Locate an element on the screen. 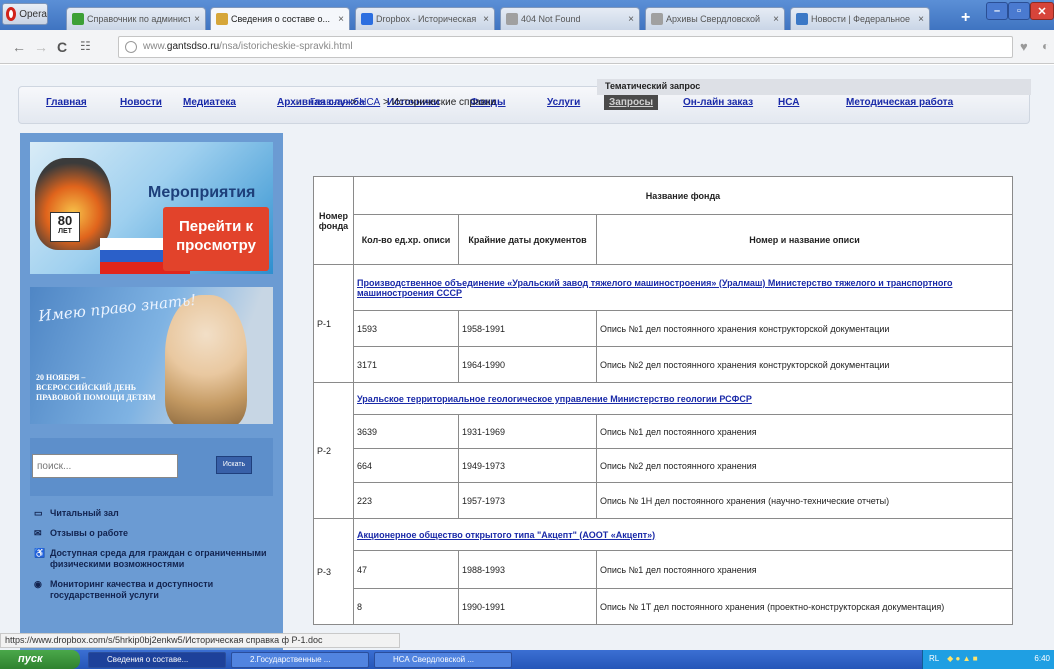 The height and width of the screenshot is (669, 1054). browser-tab: Справочник по администр × is located at coordinates (136, 18).